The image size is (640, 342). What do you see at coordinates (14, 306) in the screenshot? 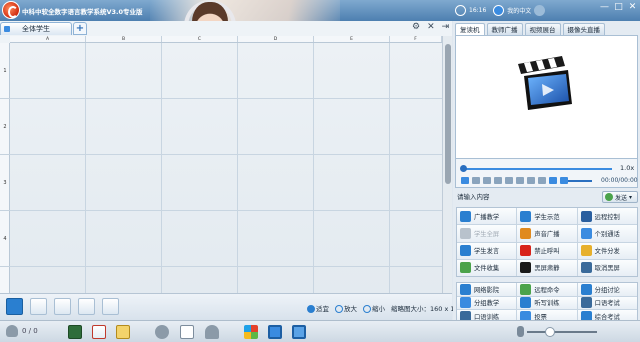
I see `seat-view-icon` at bounding box center [14, 306].